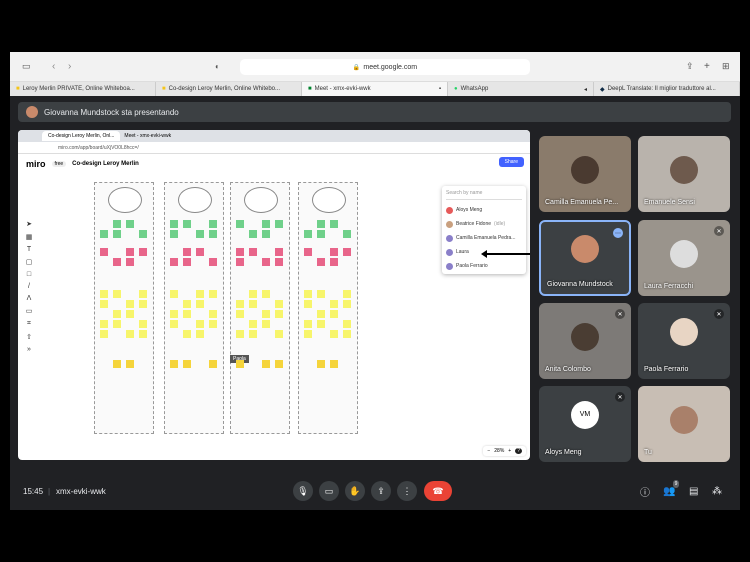  I want to click on collaborator-item: Beatrice Fidone (idle), so click(484, 224).